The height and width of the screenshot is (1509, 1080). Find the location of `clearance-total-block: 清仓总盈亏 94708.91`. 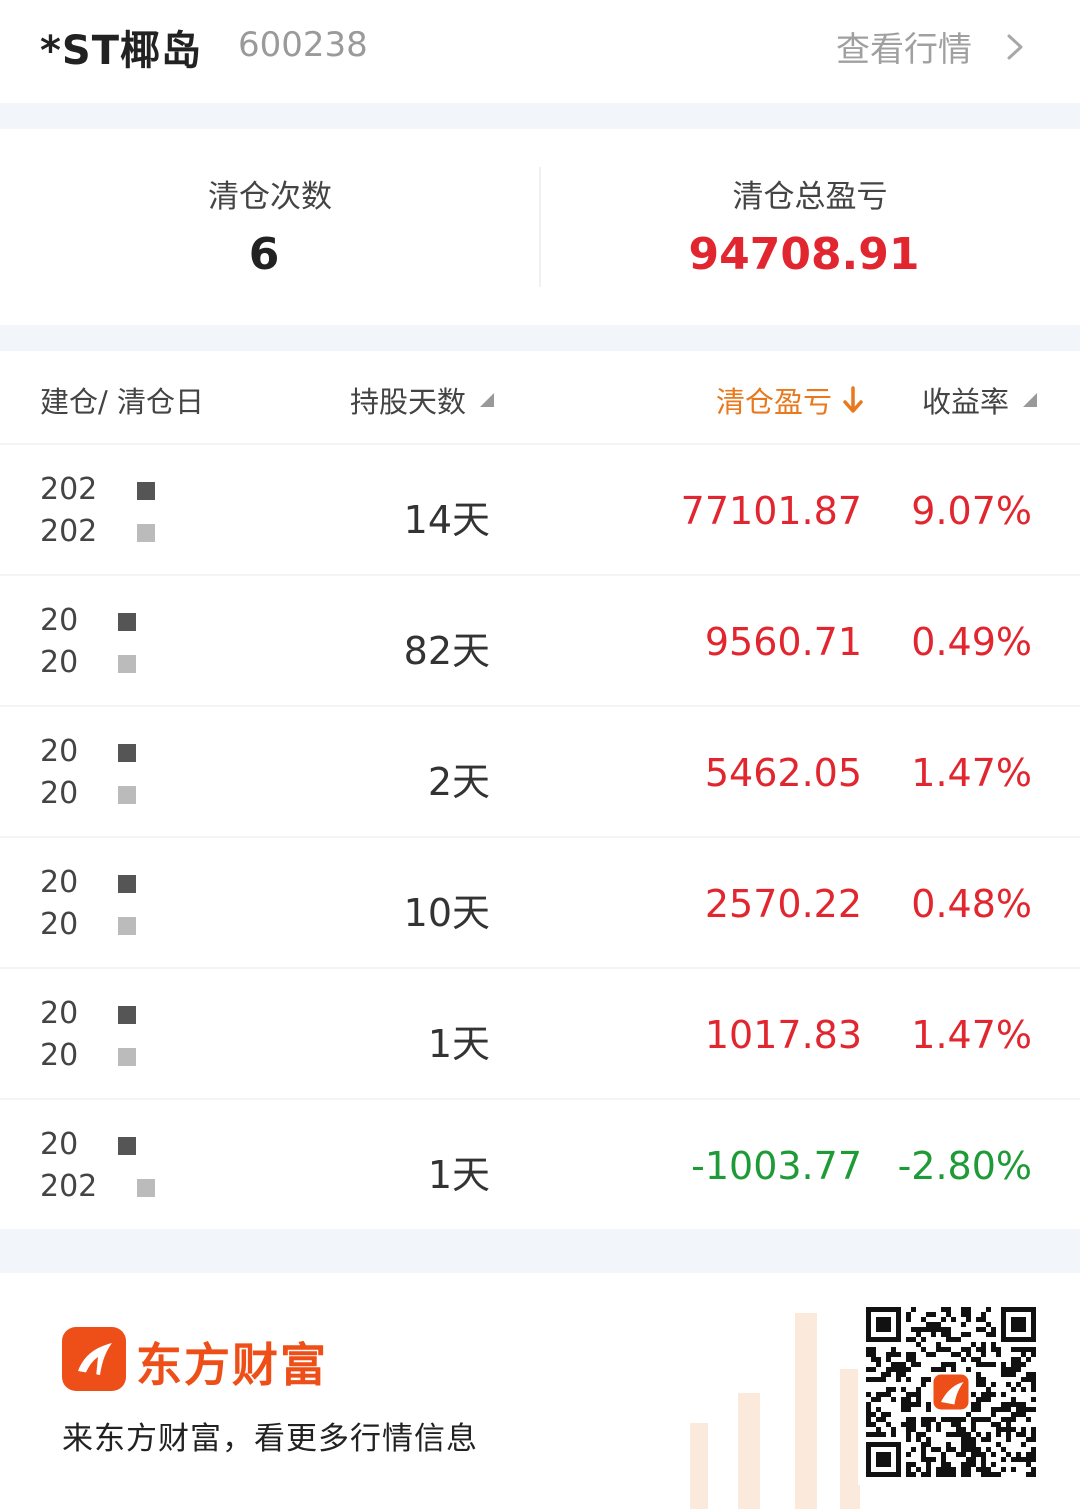

clearance-total-block: 清仓总盈亏 94708.91 is located at coordinates (810, 227).